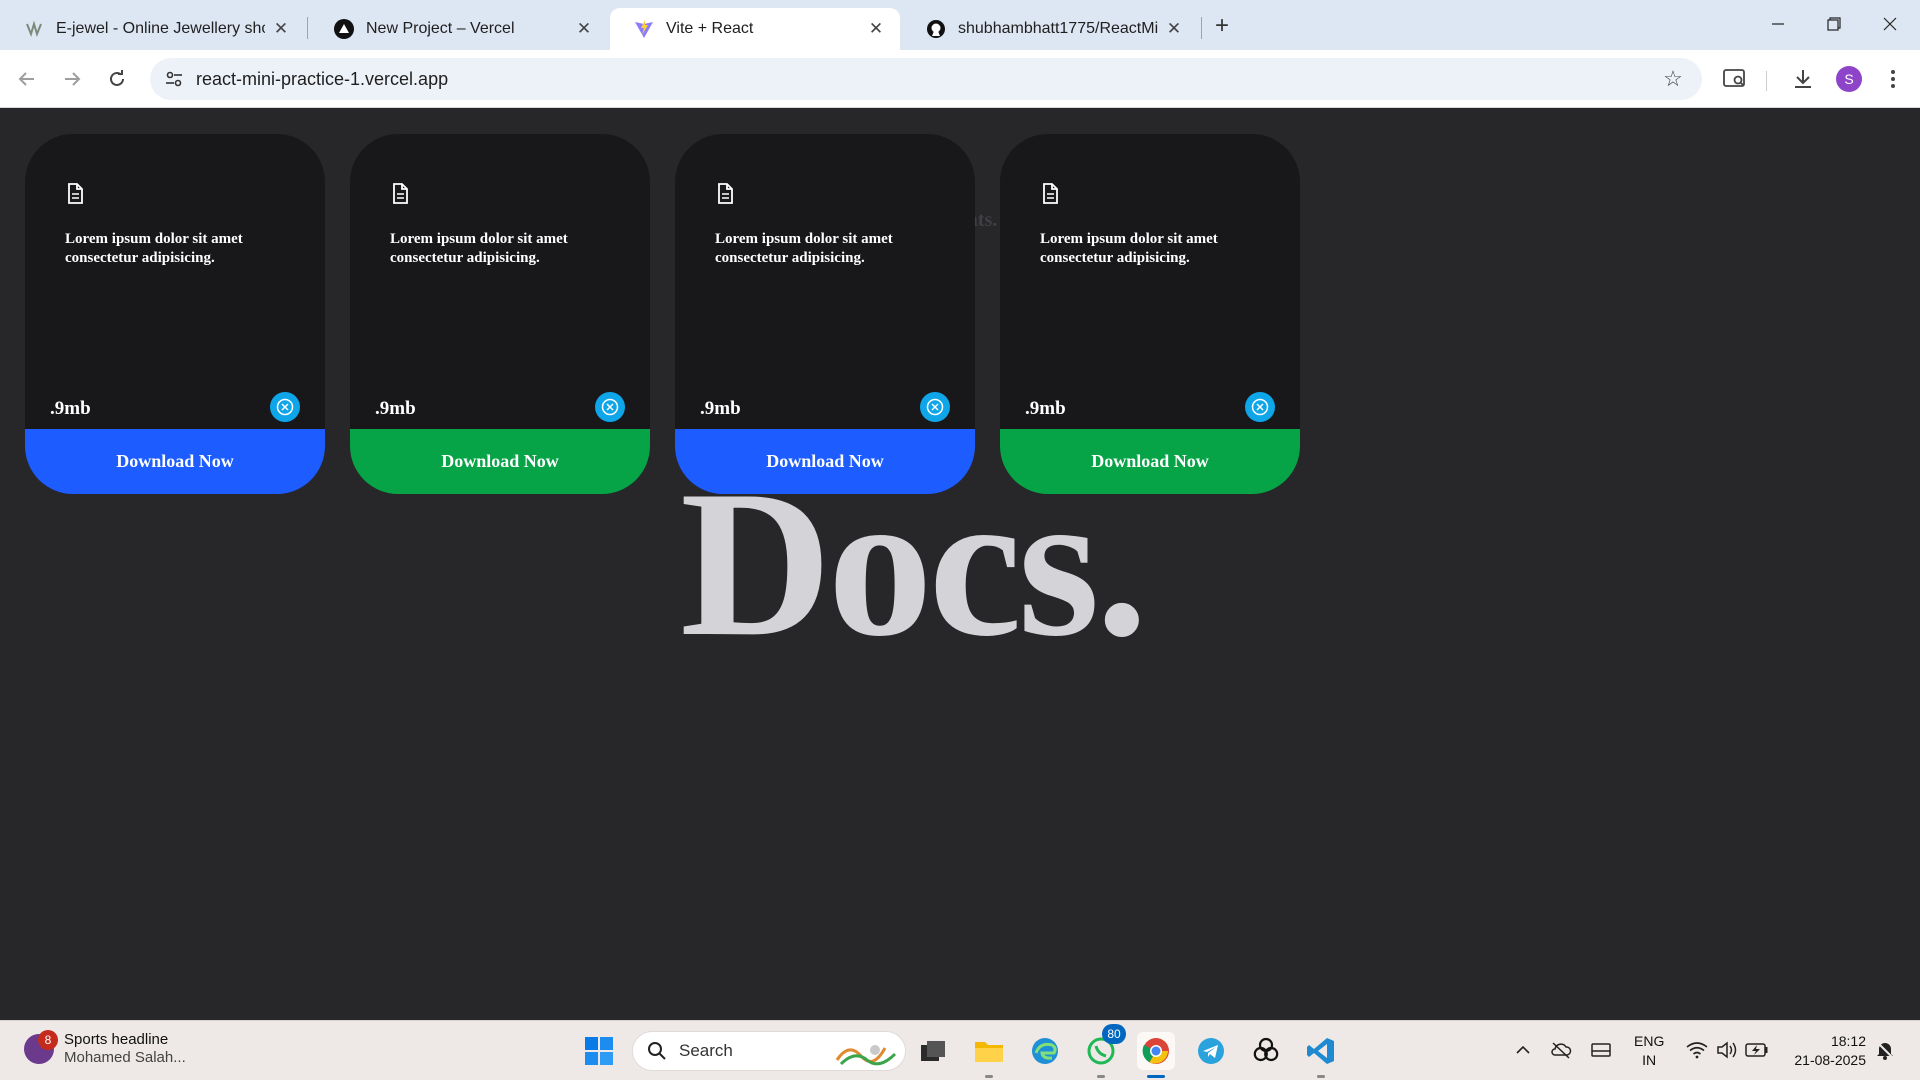 Image resolution: width=1920 pixels, height=1080 pixels. Describe the element at coordinates (599, 1051) in the screenshot. I see `start-button` at that location.